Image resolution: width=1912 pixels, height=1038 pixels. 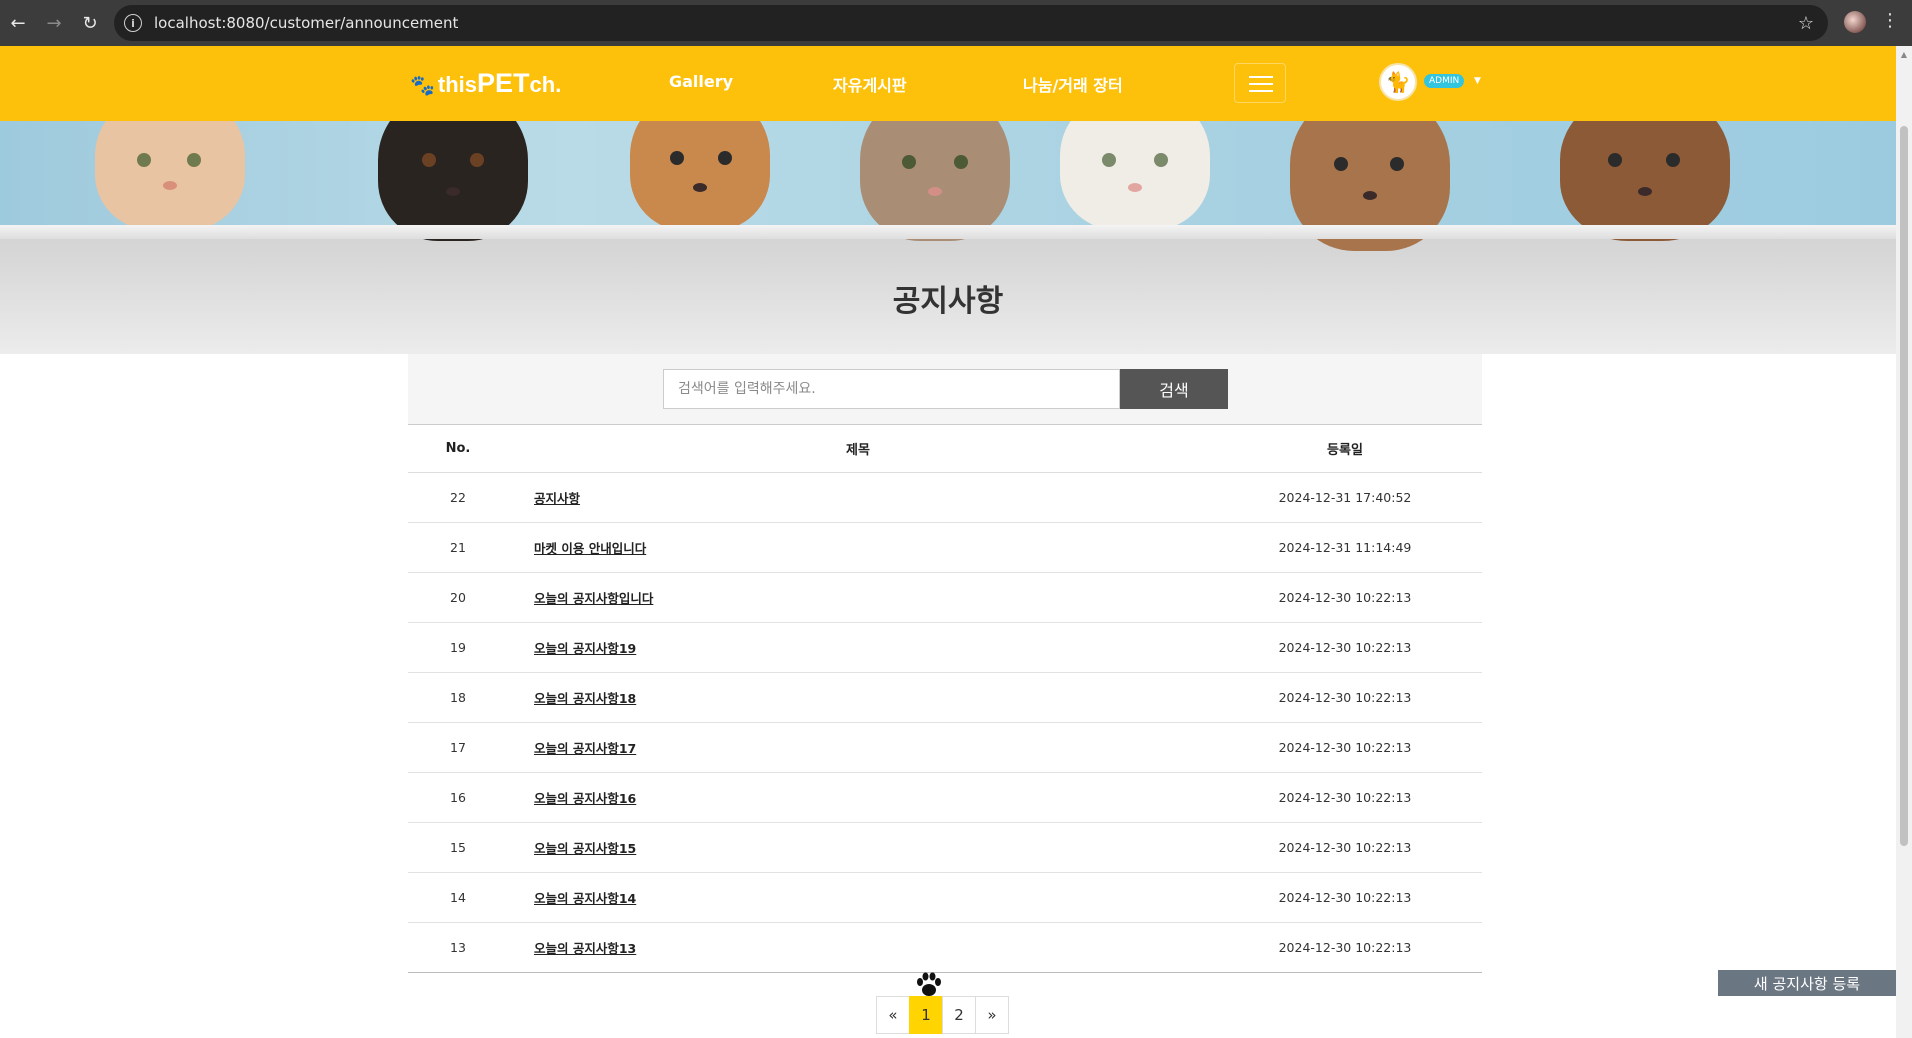 I want to click on table-row: 13 오늘의 공지사항13 2024-12-30 10:22:13, so click(x=945, y=947).